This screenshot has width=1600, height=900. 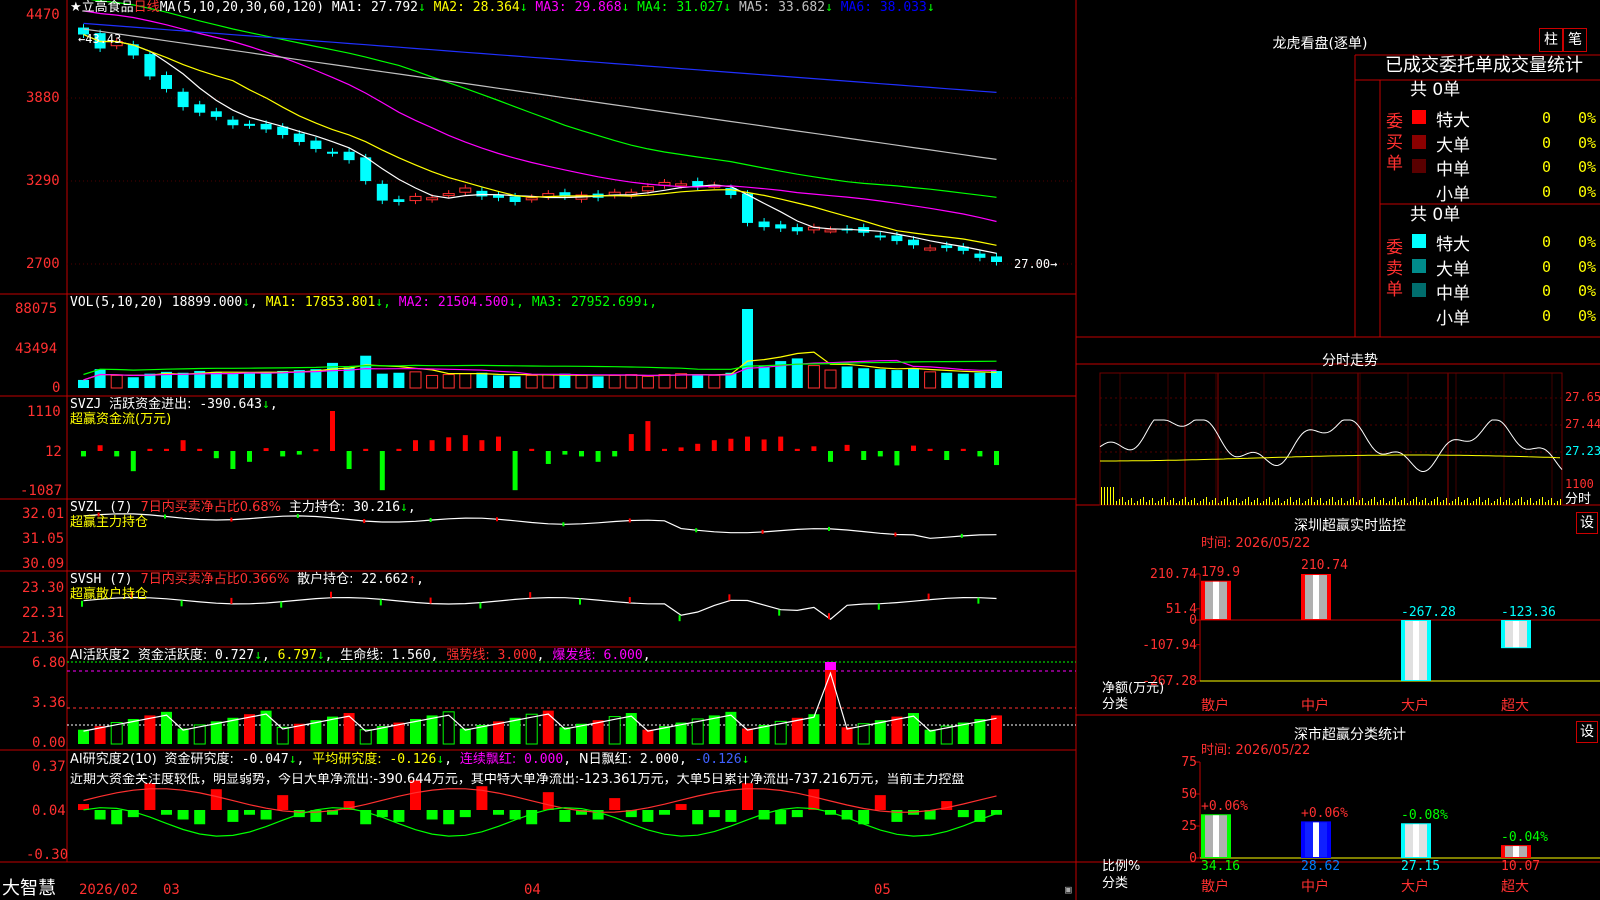 What do you see at coordinates (1505, 143) in the screenshot?
I see `buy-row-2: 大单 0 0%` at bounding box center [1505, 143].